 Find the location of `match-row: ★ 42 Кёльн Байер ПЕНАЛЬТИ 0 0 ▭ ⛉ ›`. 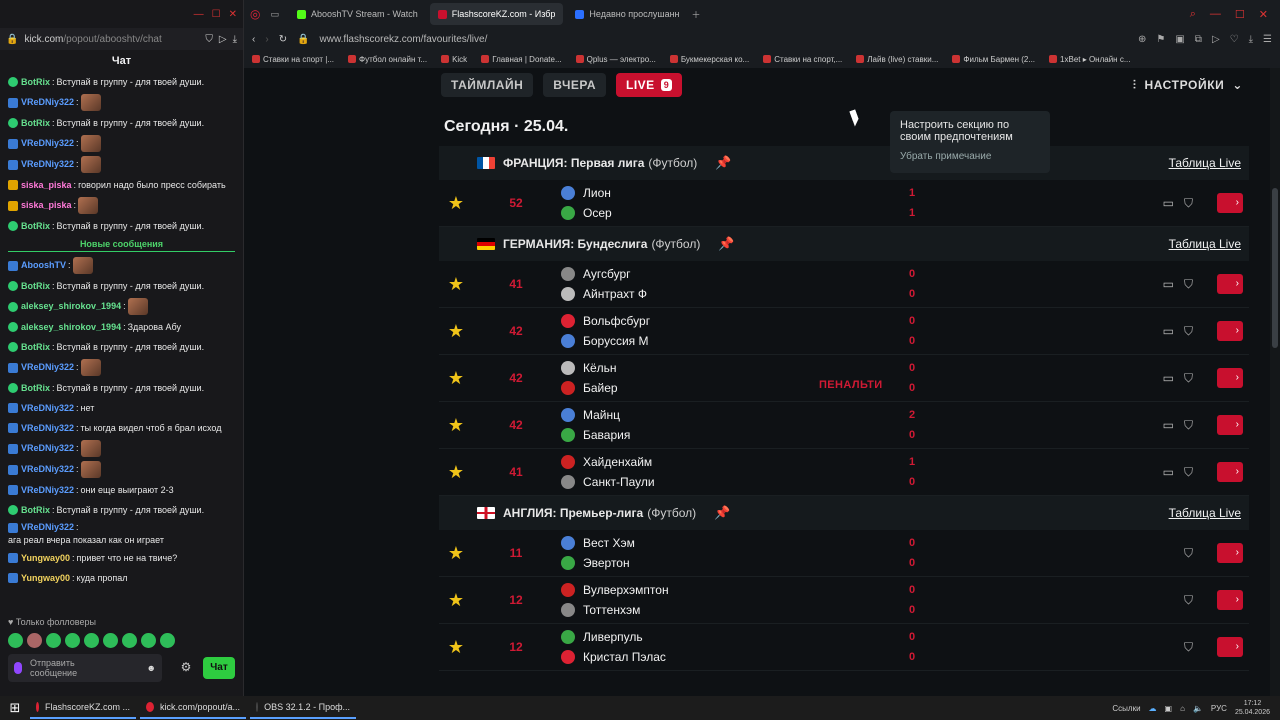

match-row: ★ 42 Кёльн Байер ПЕНАЛЬТИ 0 0 ▭ ⛉ › is located at coordinates (844, 378).